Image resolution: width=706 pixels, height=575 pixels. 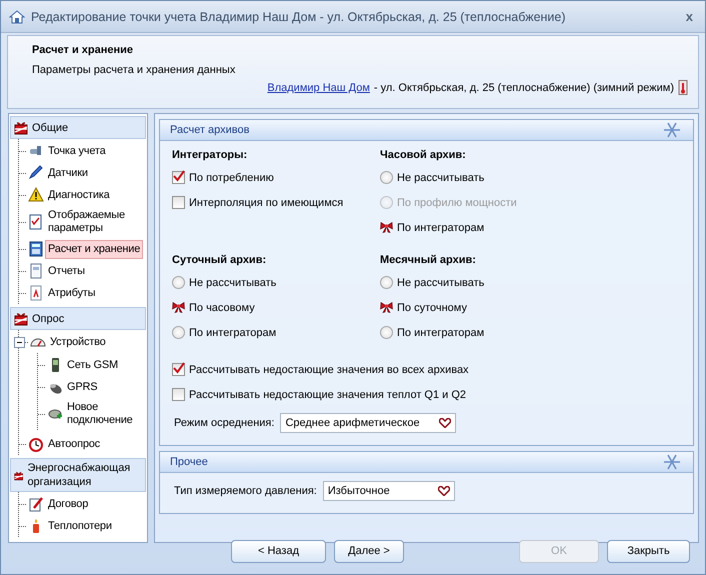 I want to click on tree-item: Устройство, so click(x=78, y=342).